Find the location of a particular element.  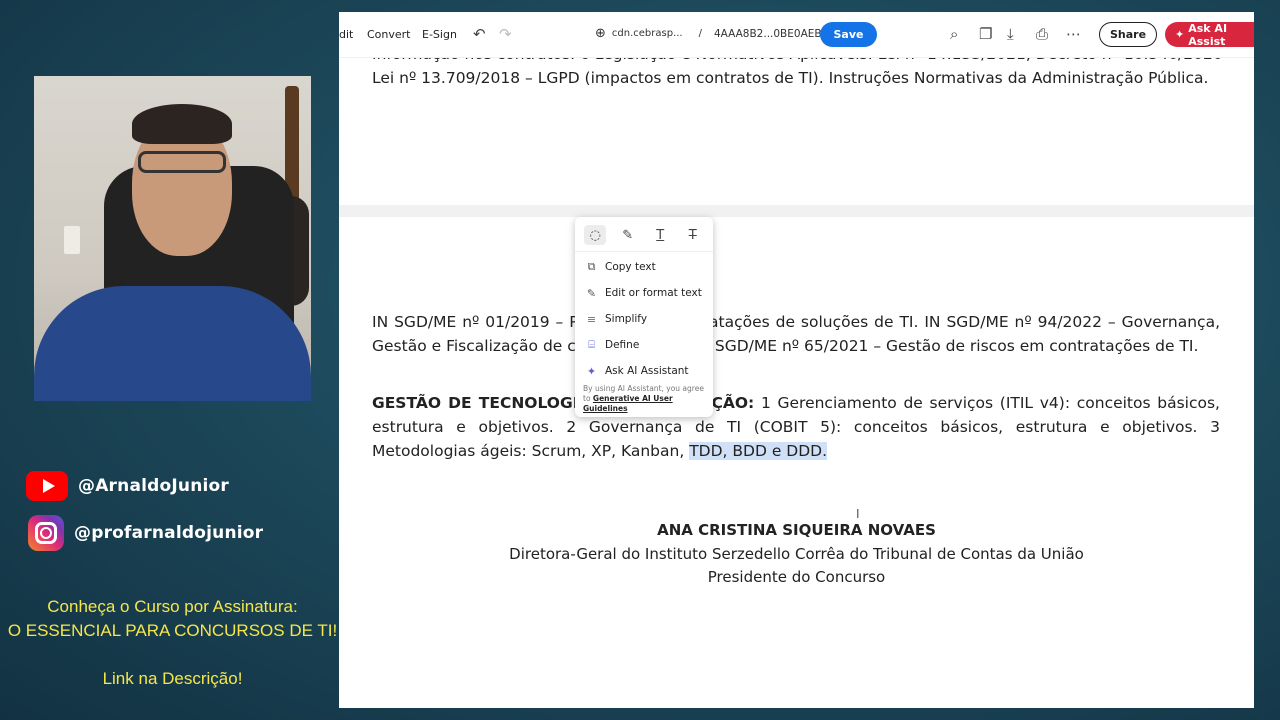

webcam-feed is located at coordinates (172, 238).